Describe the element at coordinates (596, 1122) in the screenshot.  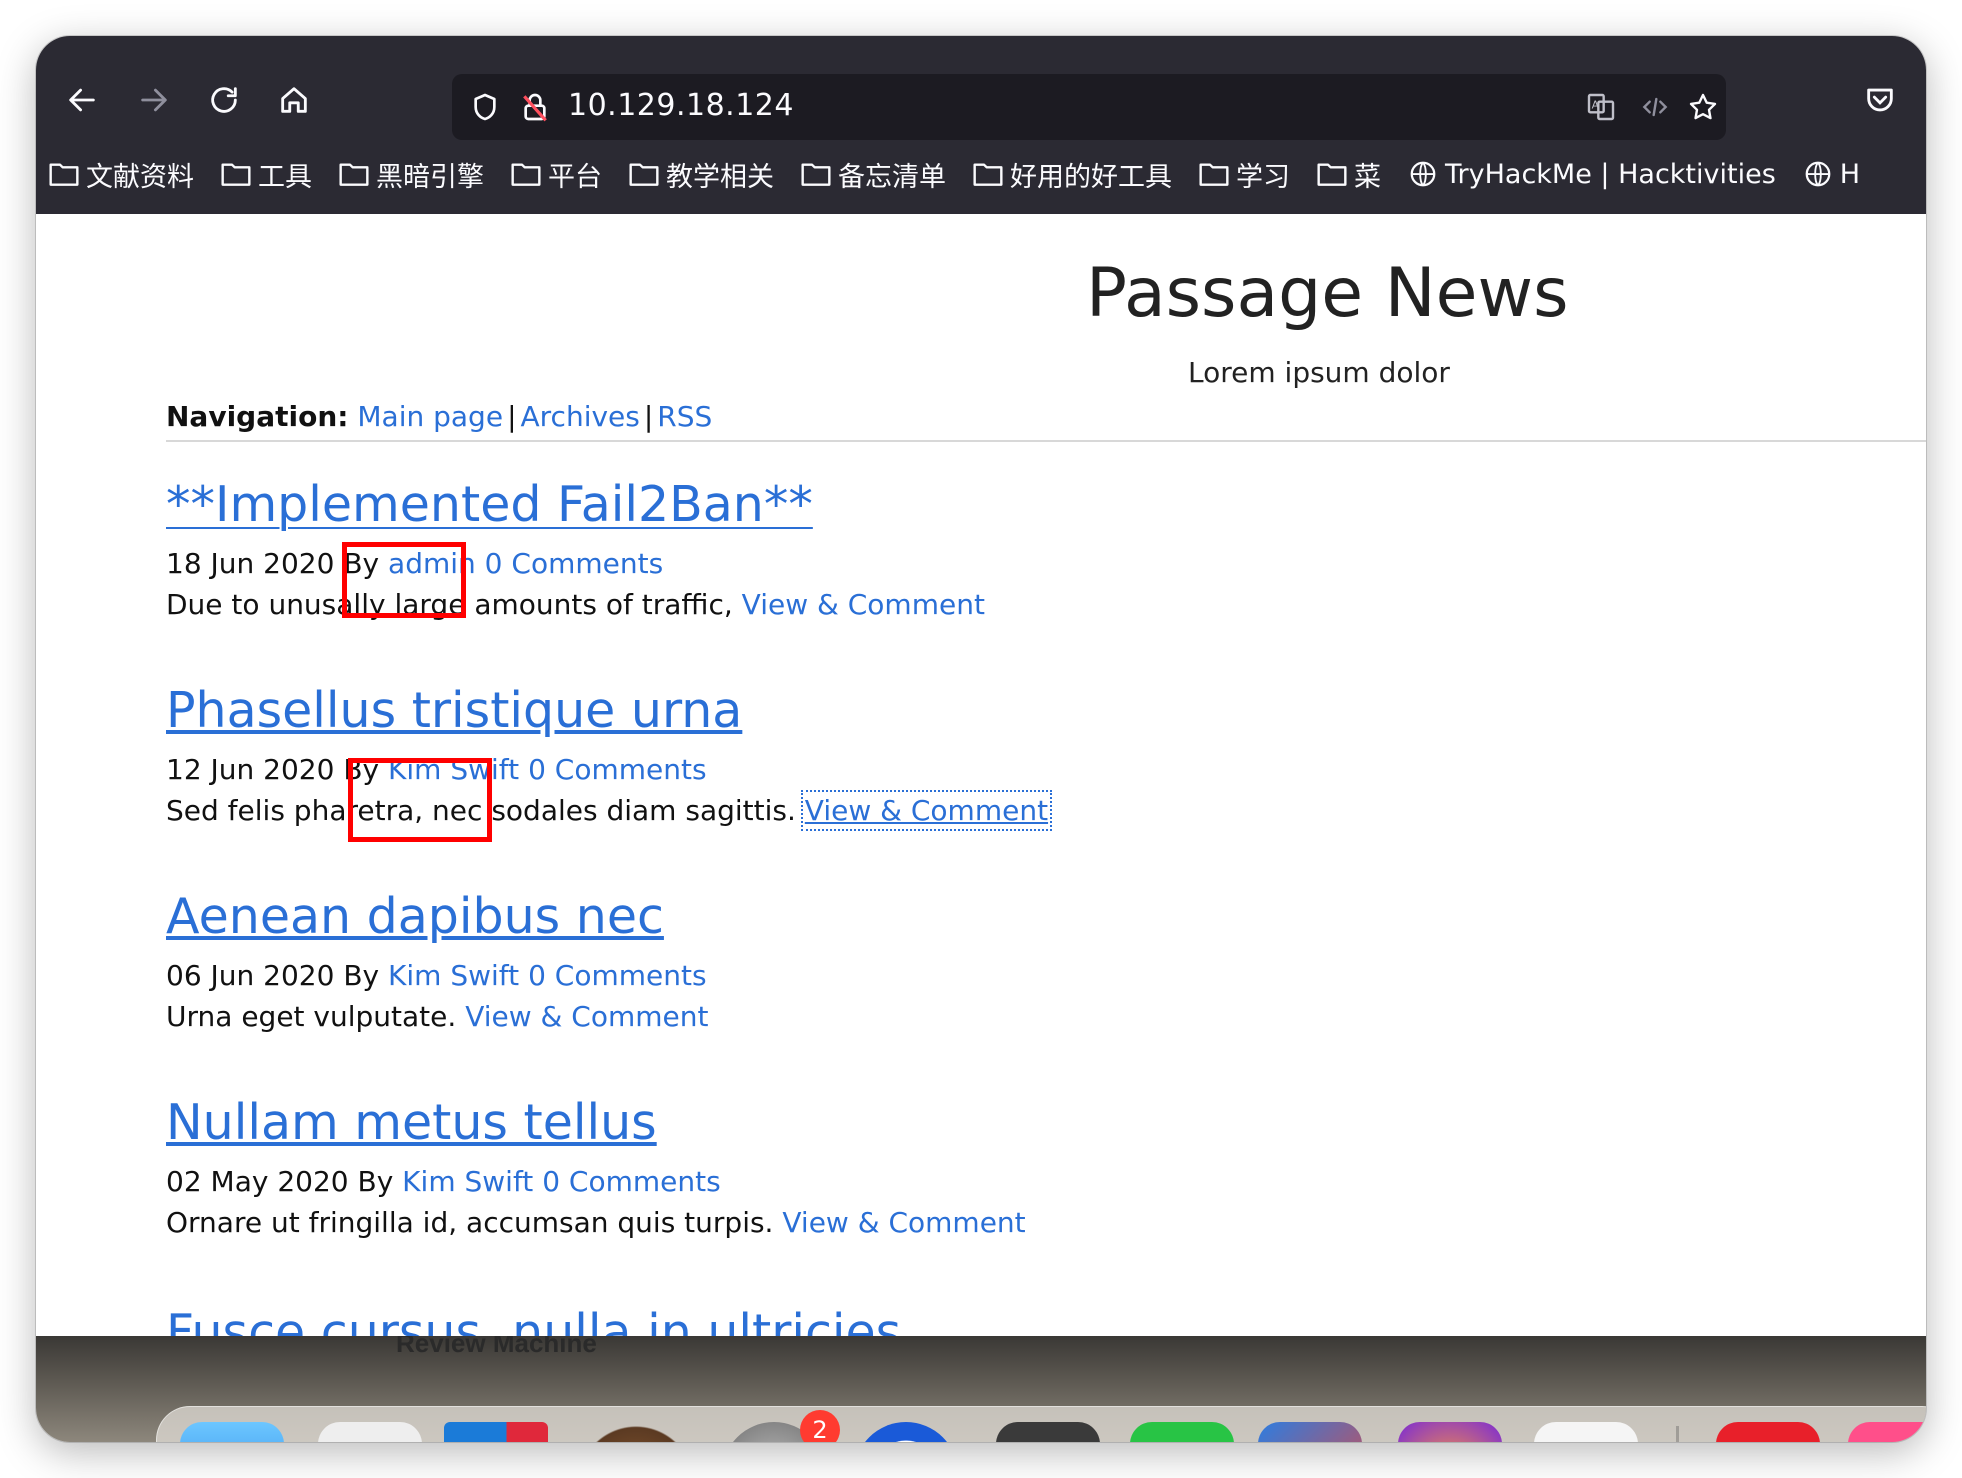
I see `post-title-link: Nullam metus tellus` at that location.